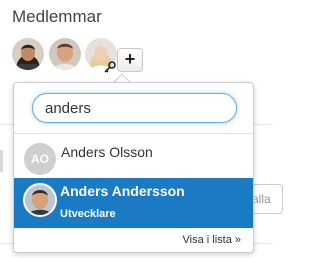 This screenshot has width=320, height=258. I want to click on add-member-button: +, so click(130, 60).